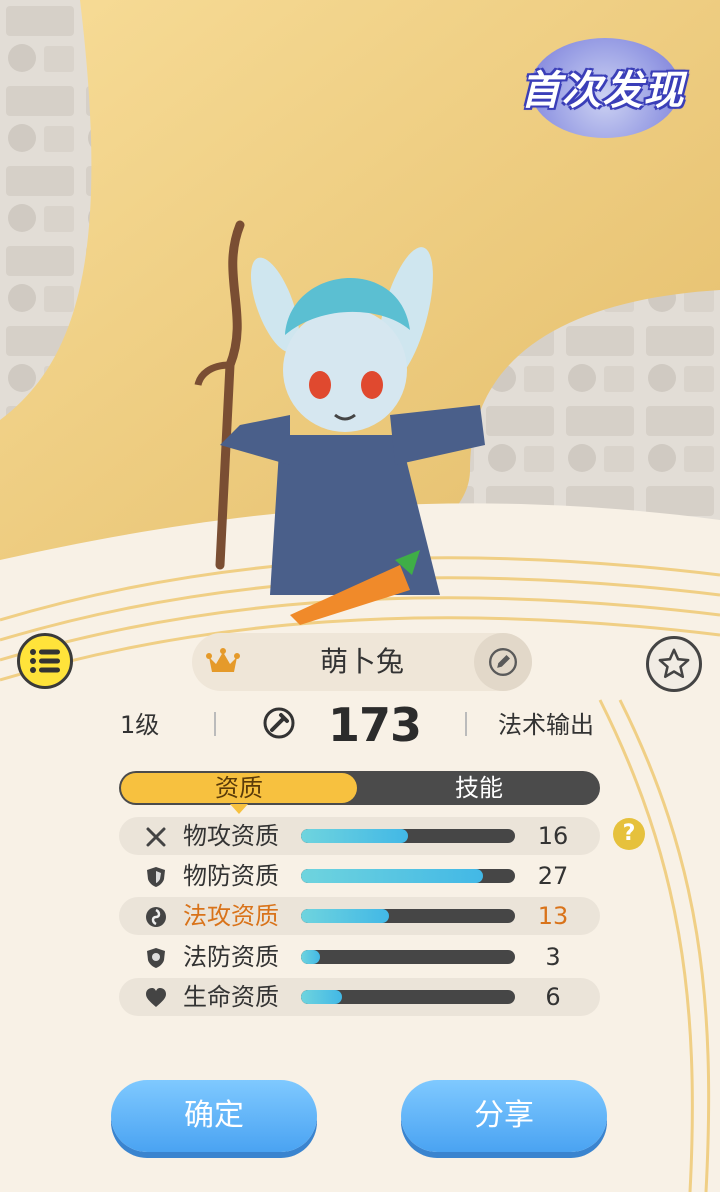 The image size is (720, 1192). What do you see at coordinates (362, 662) in the screenshot?
I see `pet-nameplate: 萌卜兔` at bounding box center [362, 662].